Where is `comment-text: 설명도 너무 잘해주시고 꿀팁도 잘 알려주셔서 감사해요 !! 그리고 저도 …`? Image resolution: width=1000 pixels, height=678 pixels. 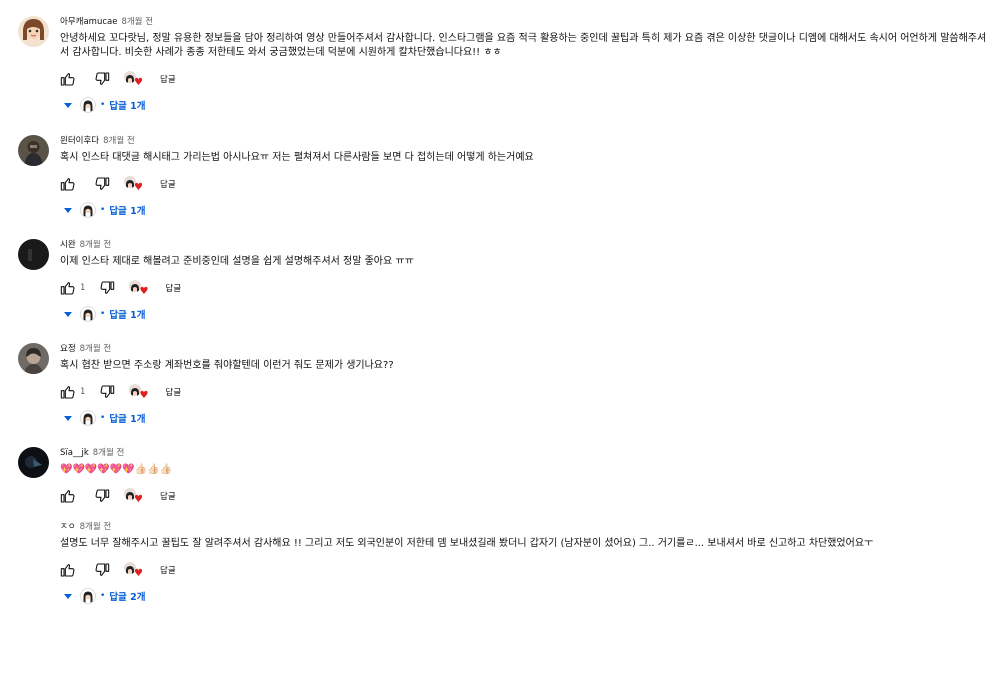
comment-text: 설명도 너무 잘해주시고 꿀팁도 잘 알려주셔서 감사해요 !! 그리고 저도 … is located at coordinates (467, 543).